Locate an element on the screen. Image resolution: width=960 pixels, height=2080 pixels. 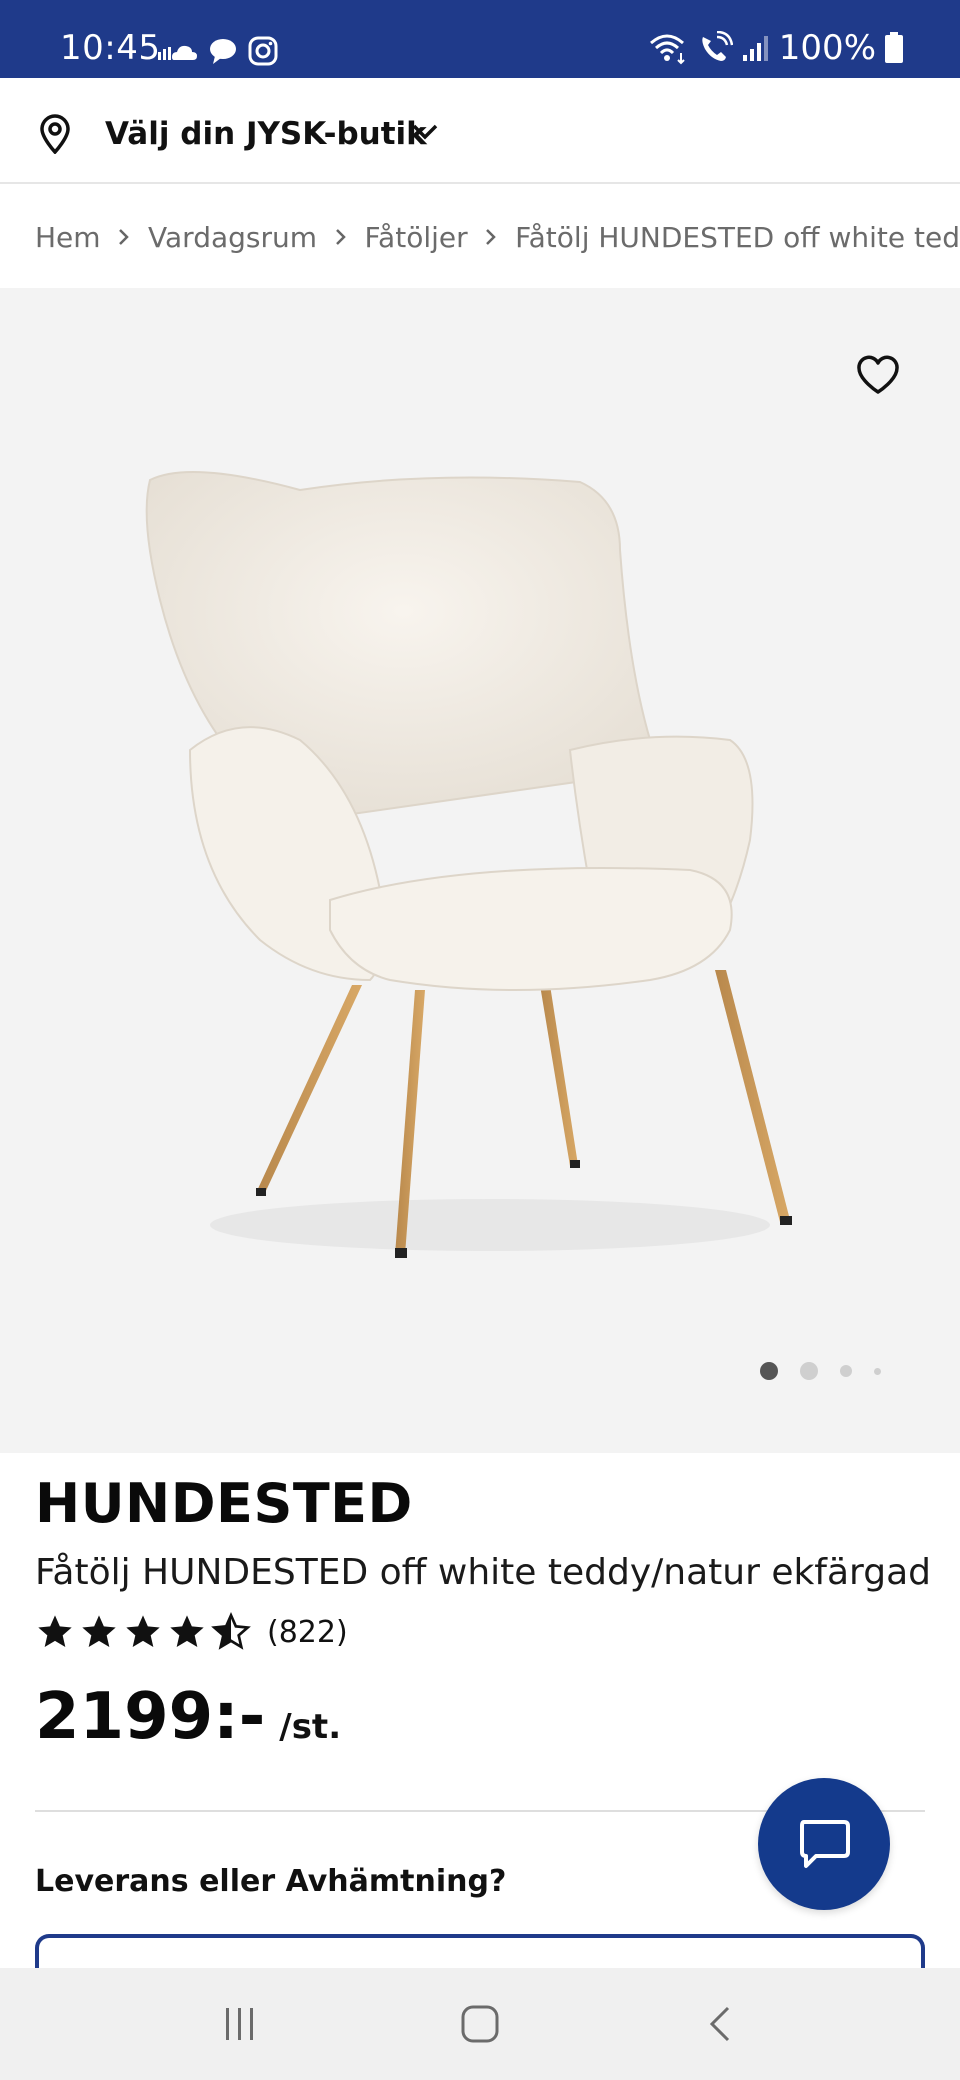
breadcrumb-home: Hem is located at coordinates (68, 237).